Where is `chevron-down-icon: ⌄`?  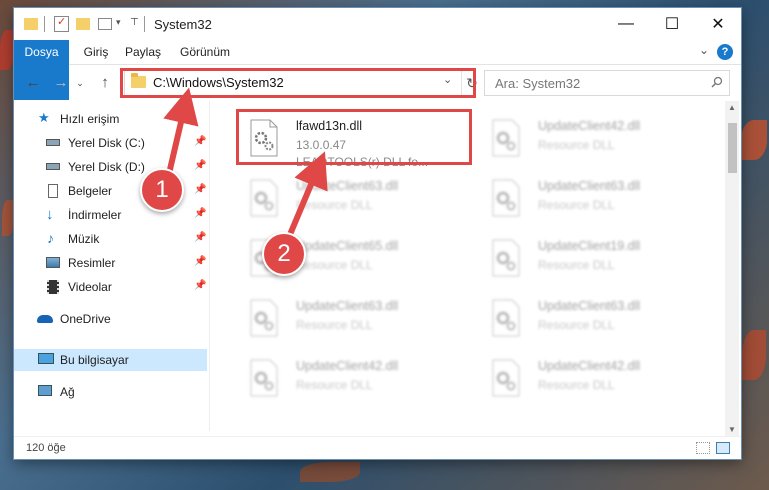
chevron-down-icon: ⌄ is located at coordinates (704, 50).